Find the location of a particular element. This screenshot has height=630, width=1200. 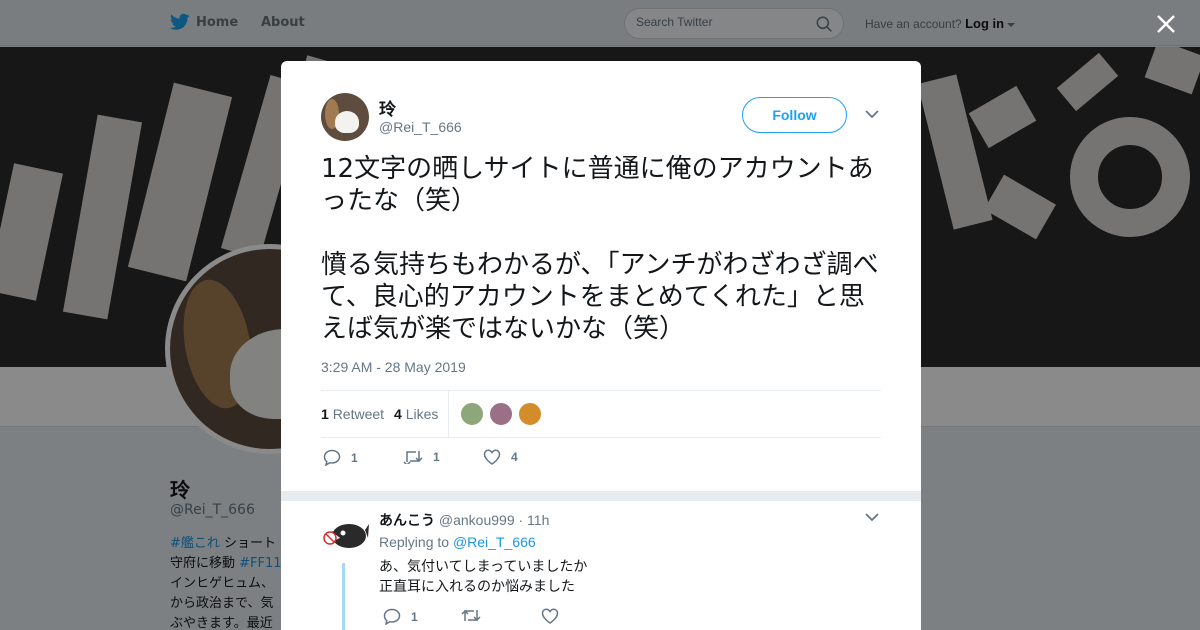

reply-author-avatar is located at coordinates (345, 535).